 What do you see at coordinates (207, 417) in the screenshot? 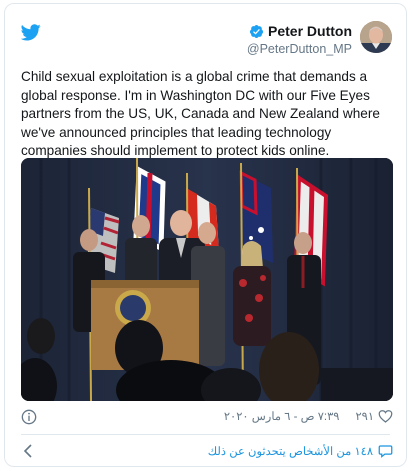
I see `tweet-meta-row: ٧:٣٩ ص - ٦ مارس ٢٠٢٠ ٢٩١` at bounding box center [207, 417].